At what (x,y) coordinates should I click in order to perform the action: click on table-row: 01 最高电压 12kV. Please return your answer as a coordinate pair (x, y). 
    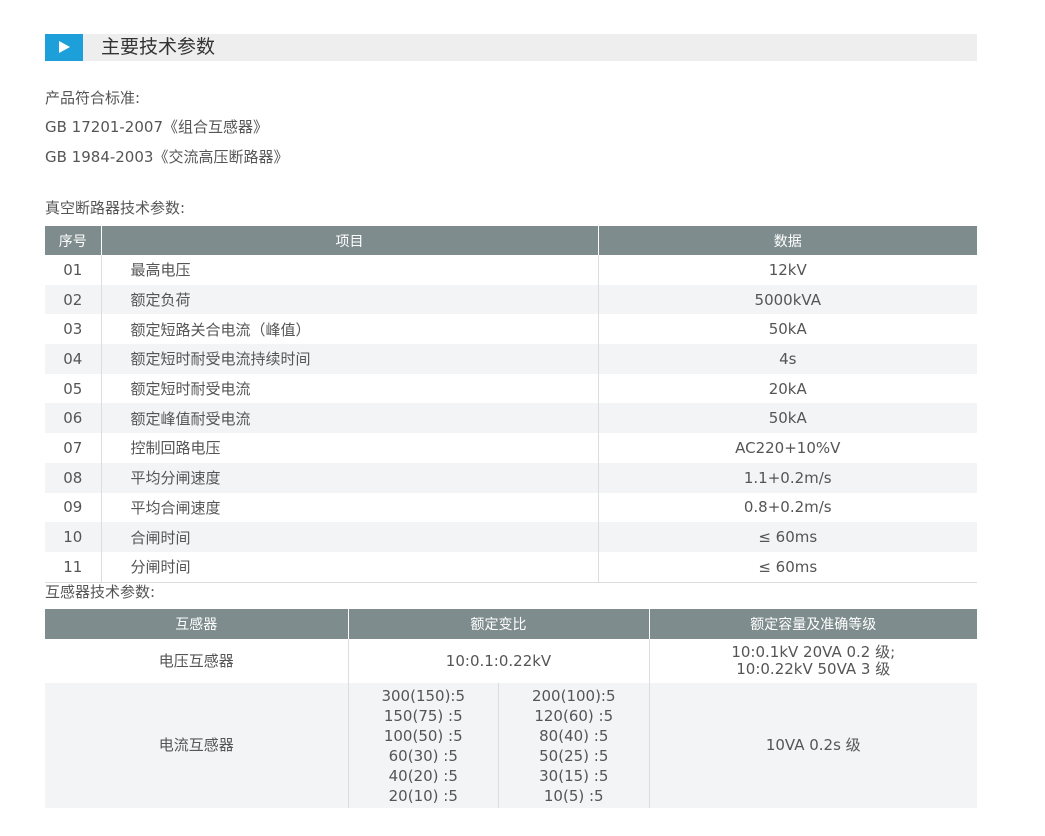
    Looking at the image, I should click on (511, 270).